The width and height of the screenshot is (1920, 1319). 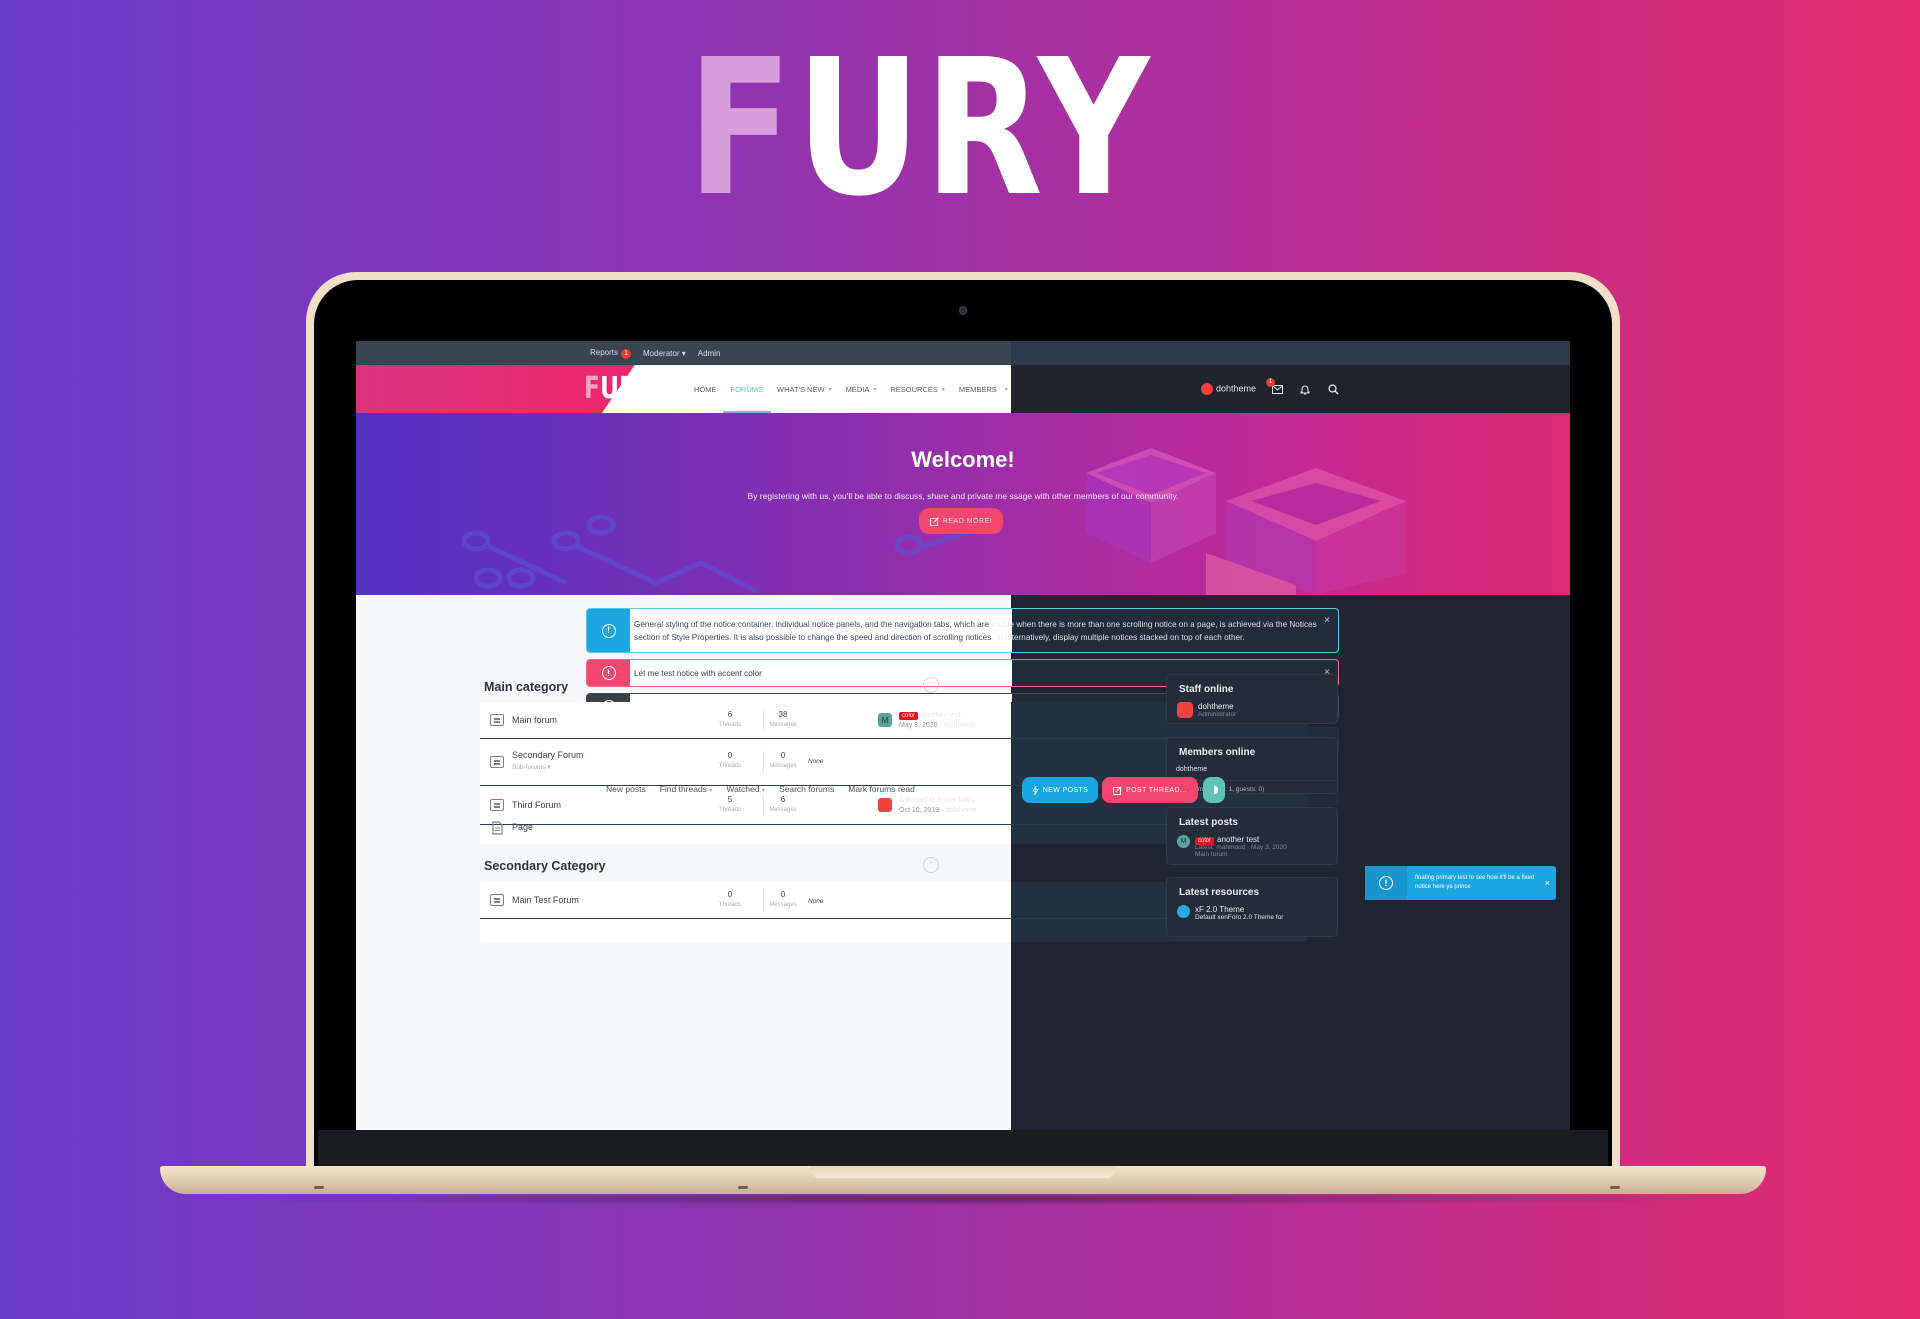 What do you see at coordinates (885, 720) in the screenshot?
I see `last-post-avatar: M` at bounding box center [885, 720].